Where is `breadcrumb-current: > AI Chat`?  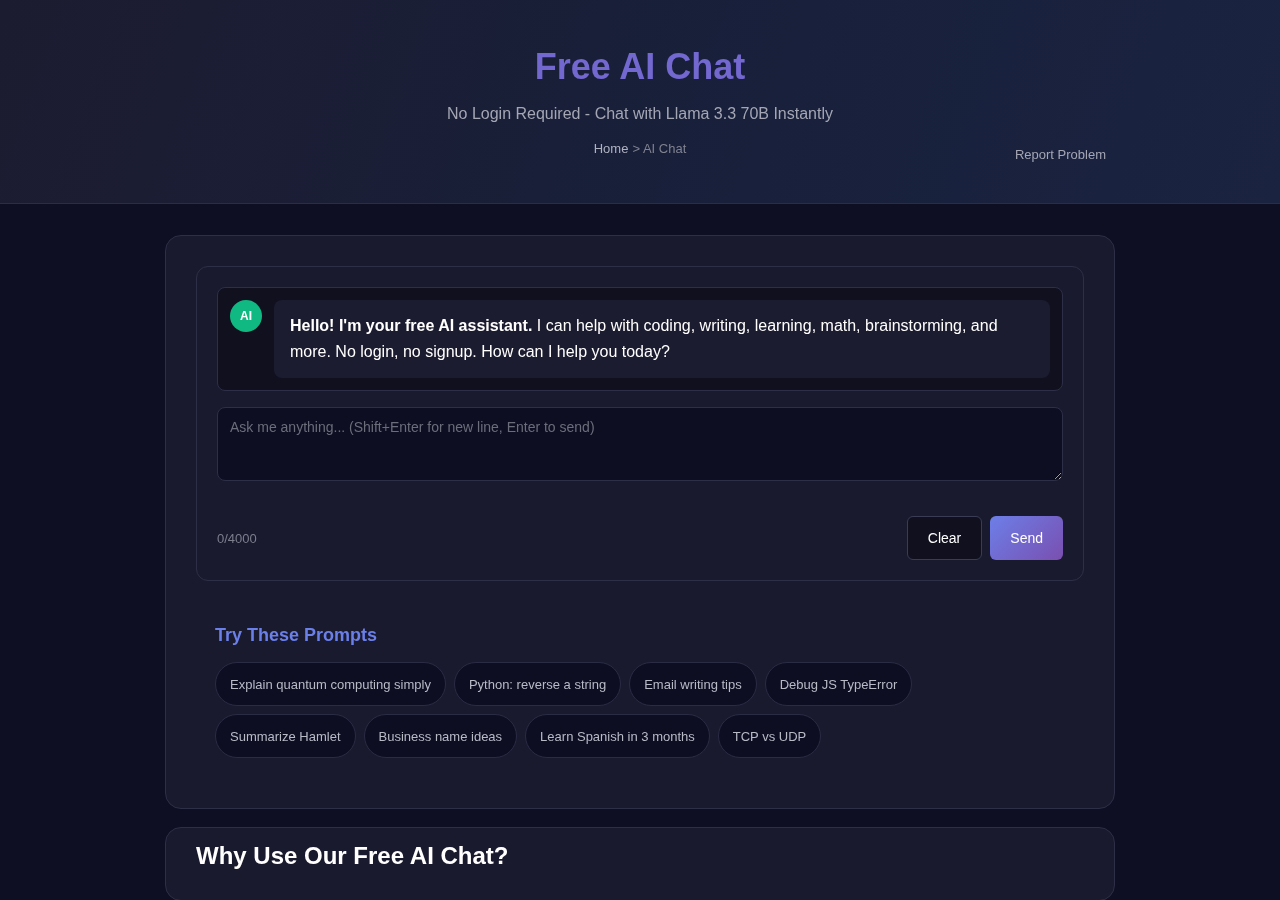 breadcrumb-current: > AI Chat is located at coordinates (659, 148).